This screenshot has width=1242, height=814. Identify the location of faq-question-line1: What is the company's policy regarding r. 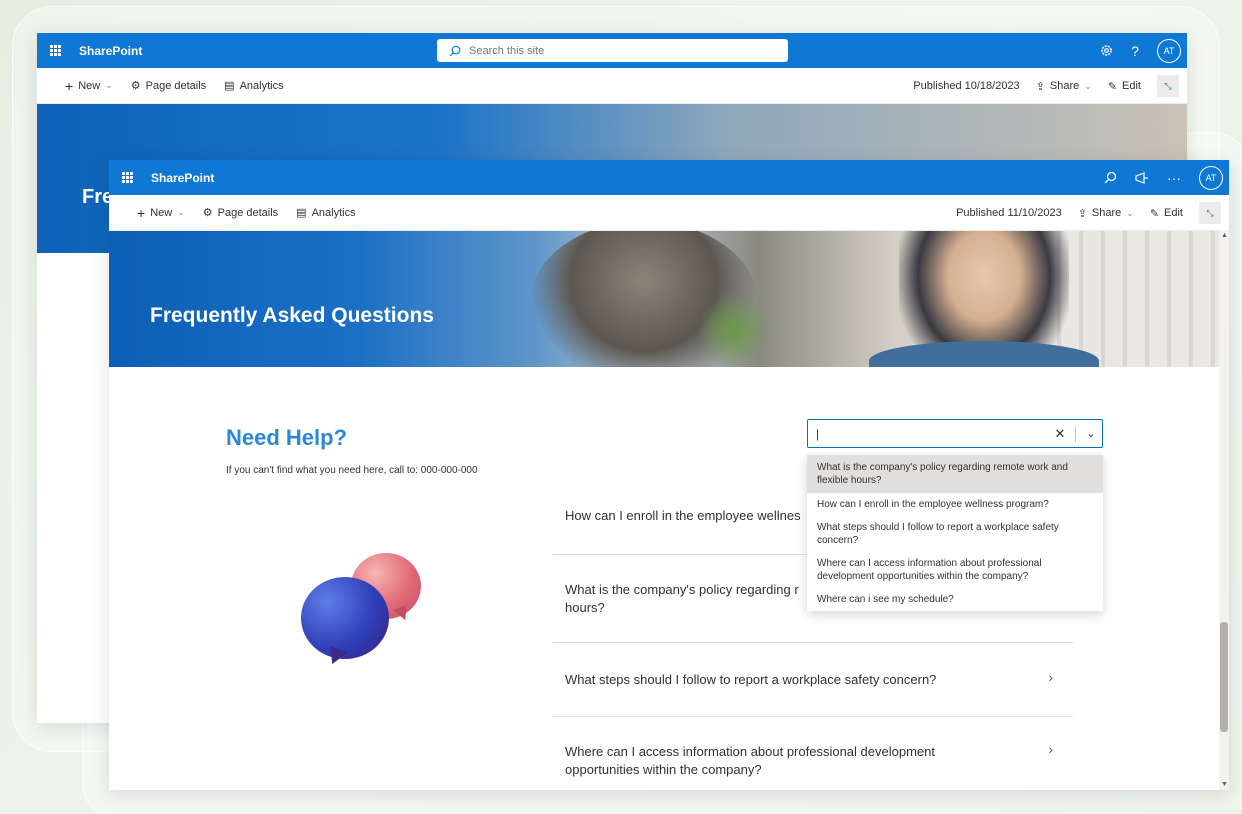
(682, 589).